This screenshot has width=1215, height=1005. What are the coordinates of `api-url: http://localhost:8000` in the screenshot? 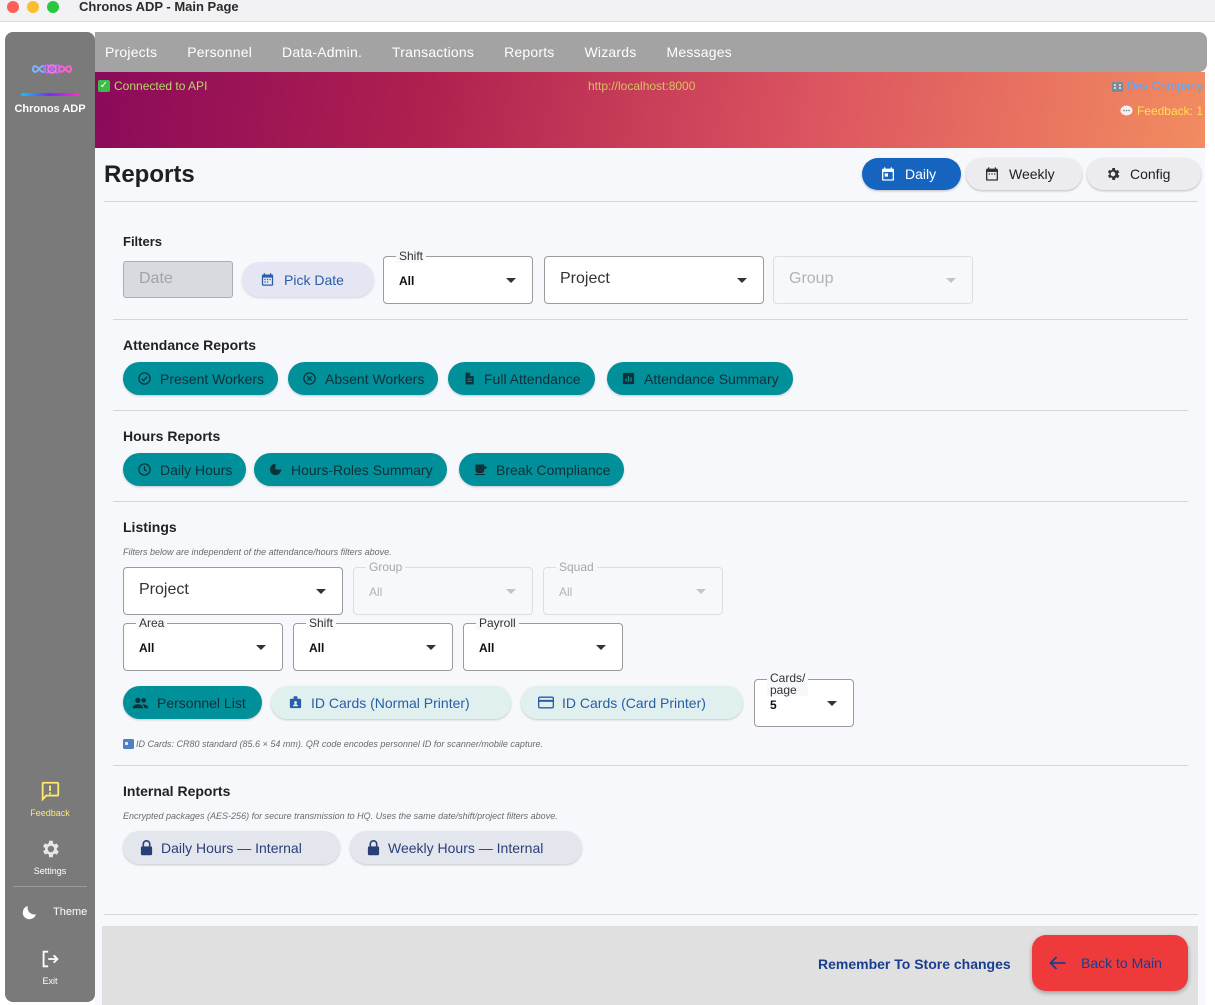 It's located at (642, 86).